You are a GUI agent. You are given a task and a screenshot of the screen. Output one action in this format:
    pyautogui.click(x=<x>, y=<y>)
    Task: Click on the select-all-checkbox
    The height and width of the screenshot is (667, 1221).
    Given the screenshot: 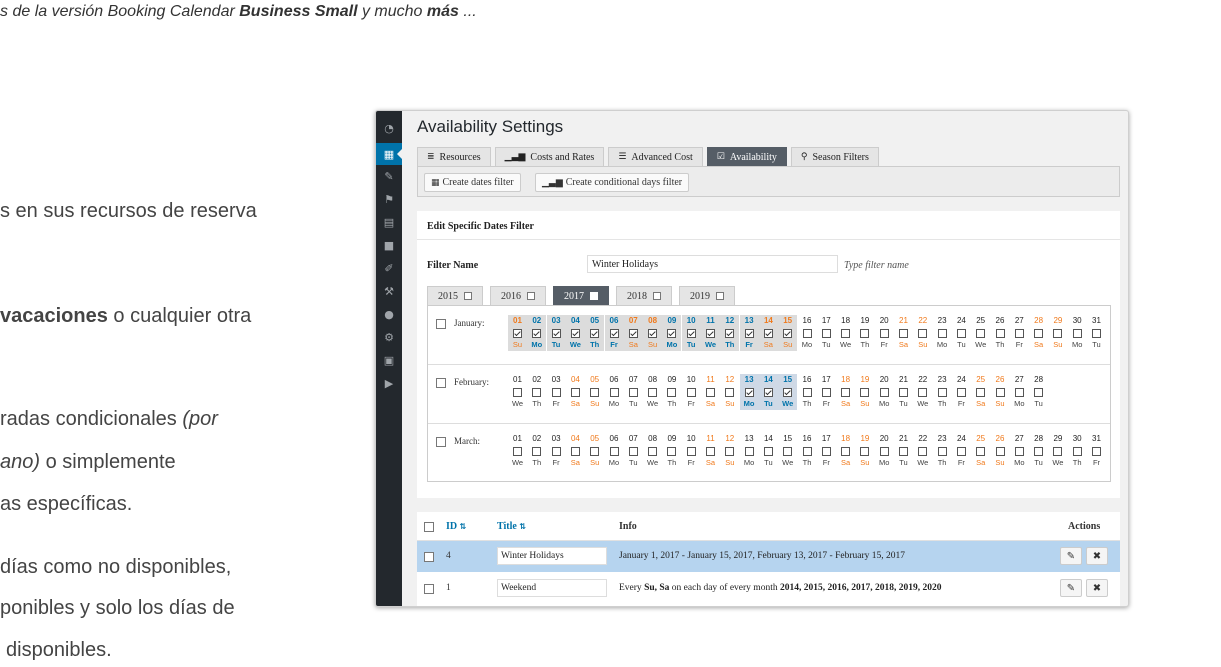 What is the action you would take?
    pyautogui.click(x=429, y=527)
    